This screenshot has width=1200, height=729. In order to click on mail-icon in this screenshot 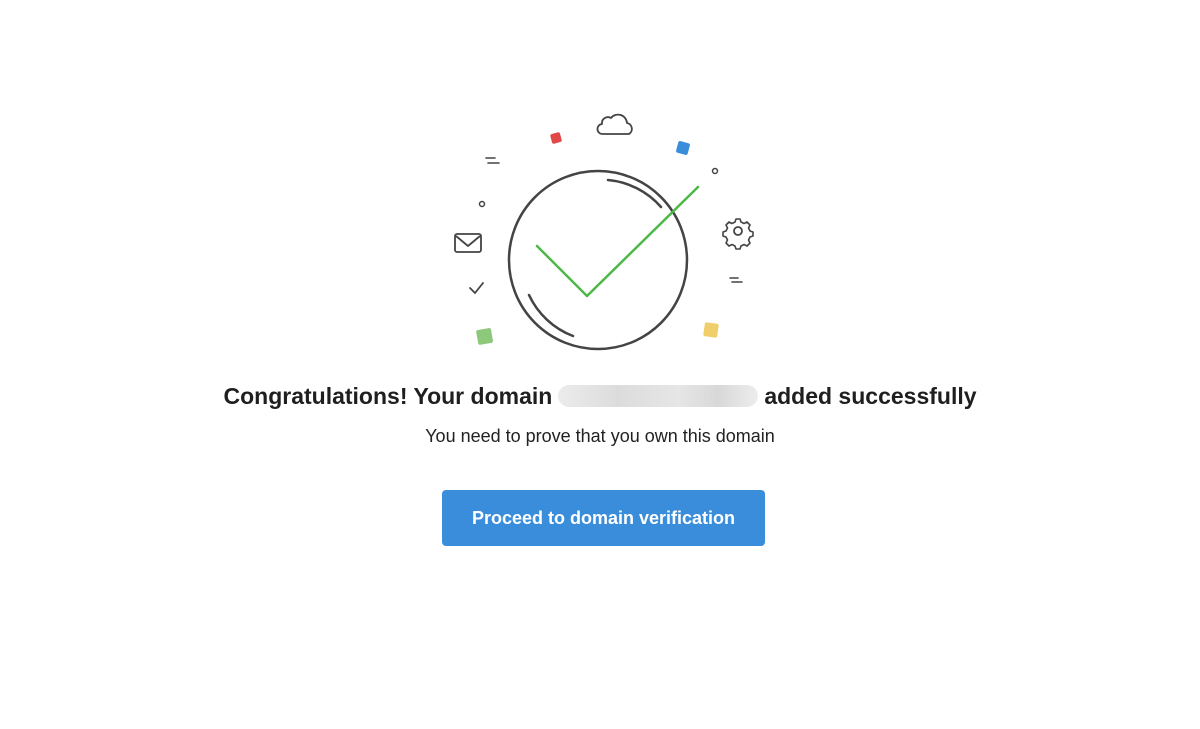, I will do `click(468, 243)`.